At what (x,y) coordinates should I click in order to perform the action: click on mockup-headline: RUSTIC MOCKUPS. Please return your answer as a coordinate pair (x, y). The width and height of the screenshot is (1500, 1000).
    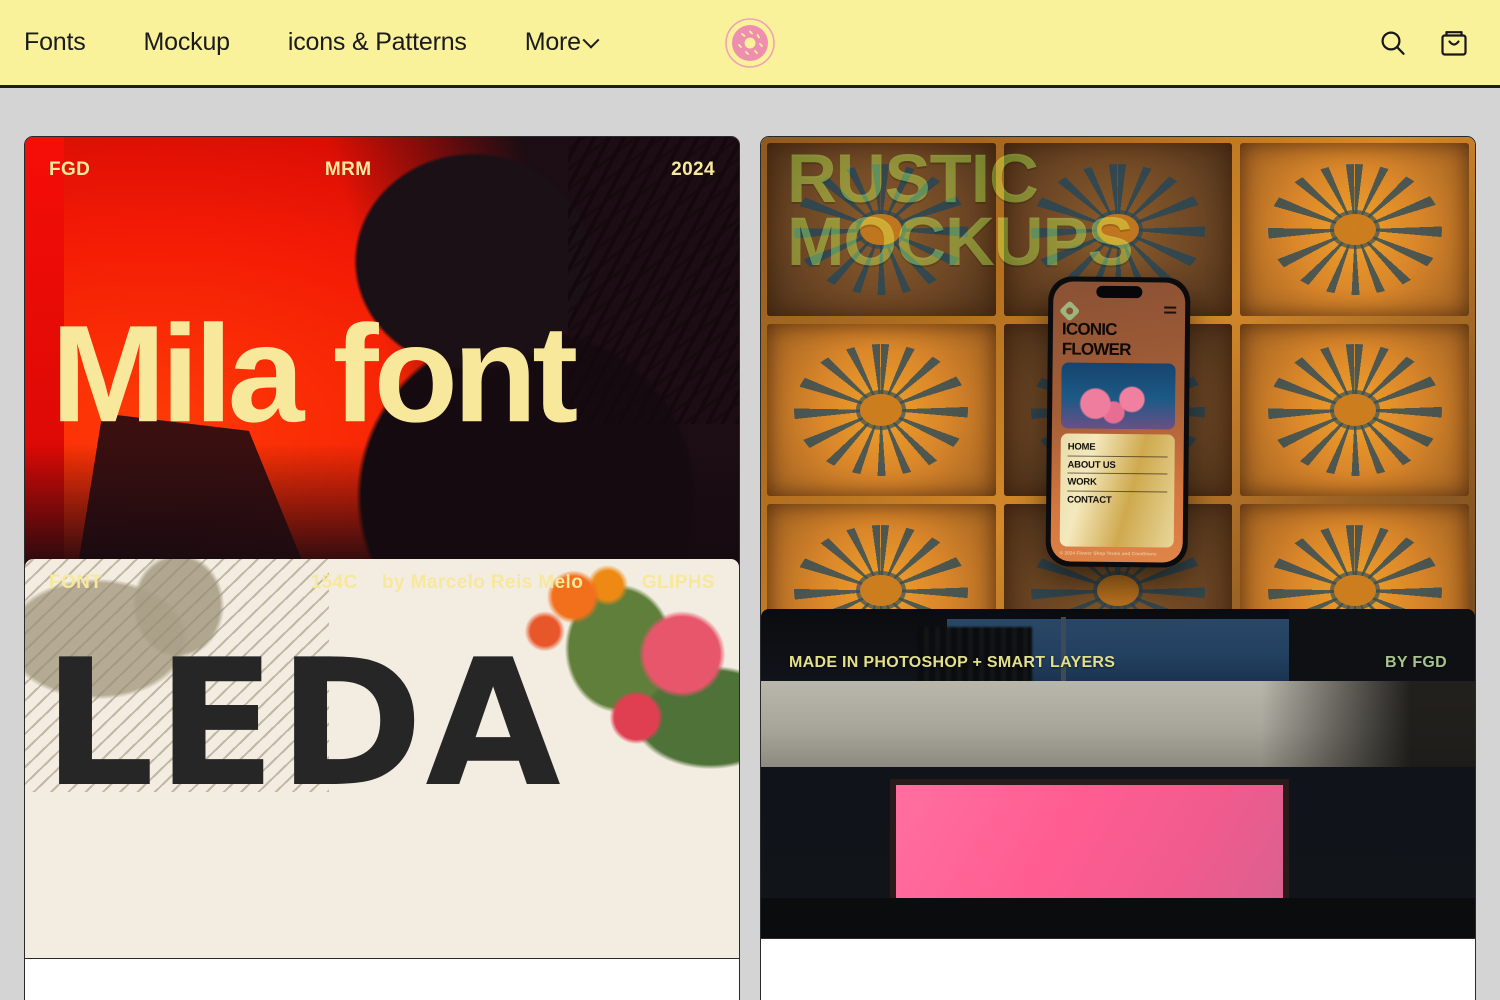
    Looking at the image, I should click on (960, 210).